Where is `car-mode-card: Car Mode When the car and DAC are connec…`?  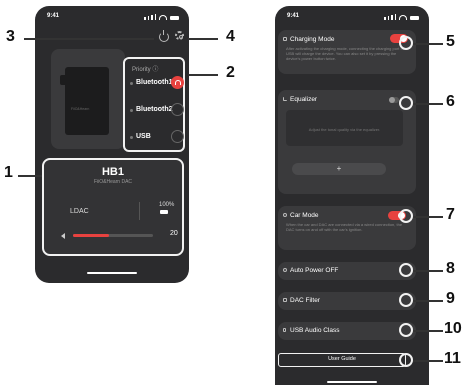
car-mode-card: Car Mode When the car and DAC are connec… is located at coordinates (347, 228).